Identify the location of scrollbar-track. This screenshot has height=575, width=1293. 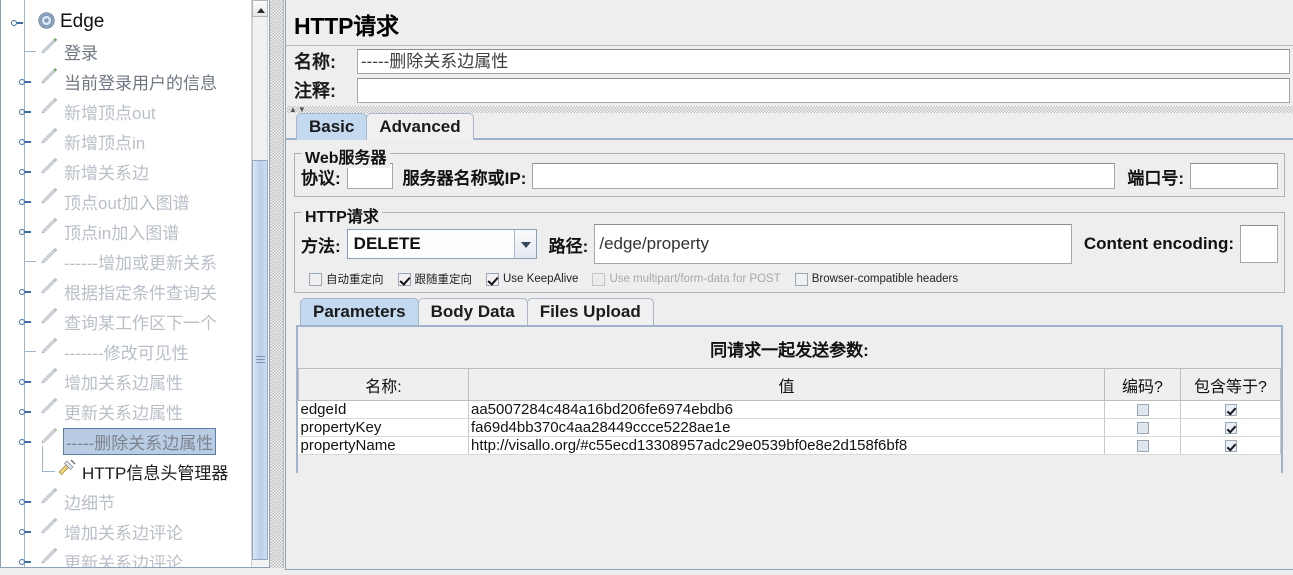
(260, 88).